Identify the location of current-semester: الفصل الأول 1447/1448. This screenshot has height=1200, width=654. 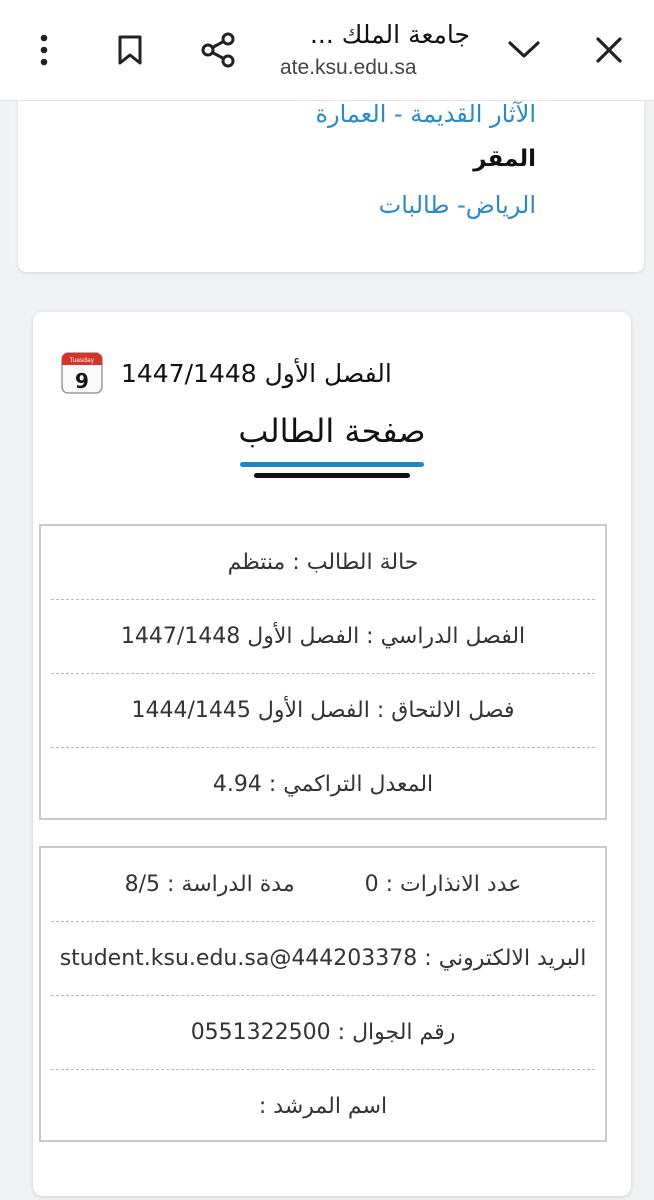
(256, 373).